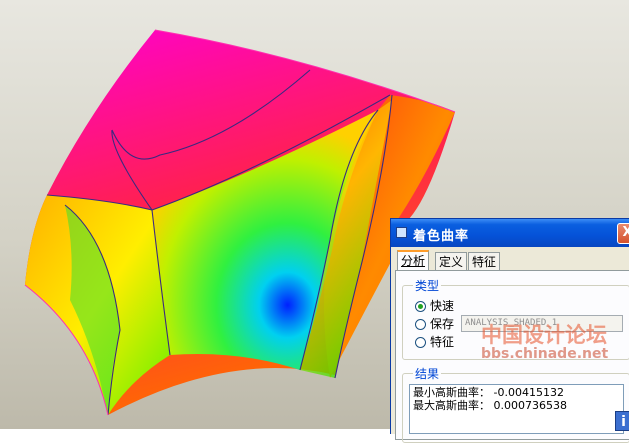 Image resolution: width=629 pixels, height=443 pixels. I want to click on tab-feature: 特征, so click(484, 261).